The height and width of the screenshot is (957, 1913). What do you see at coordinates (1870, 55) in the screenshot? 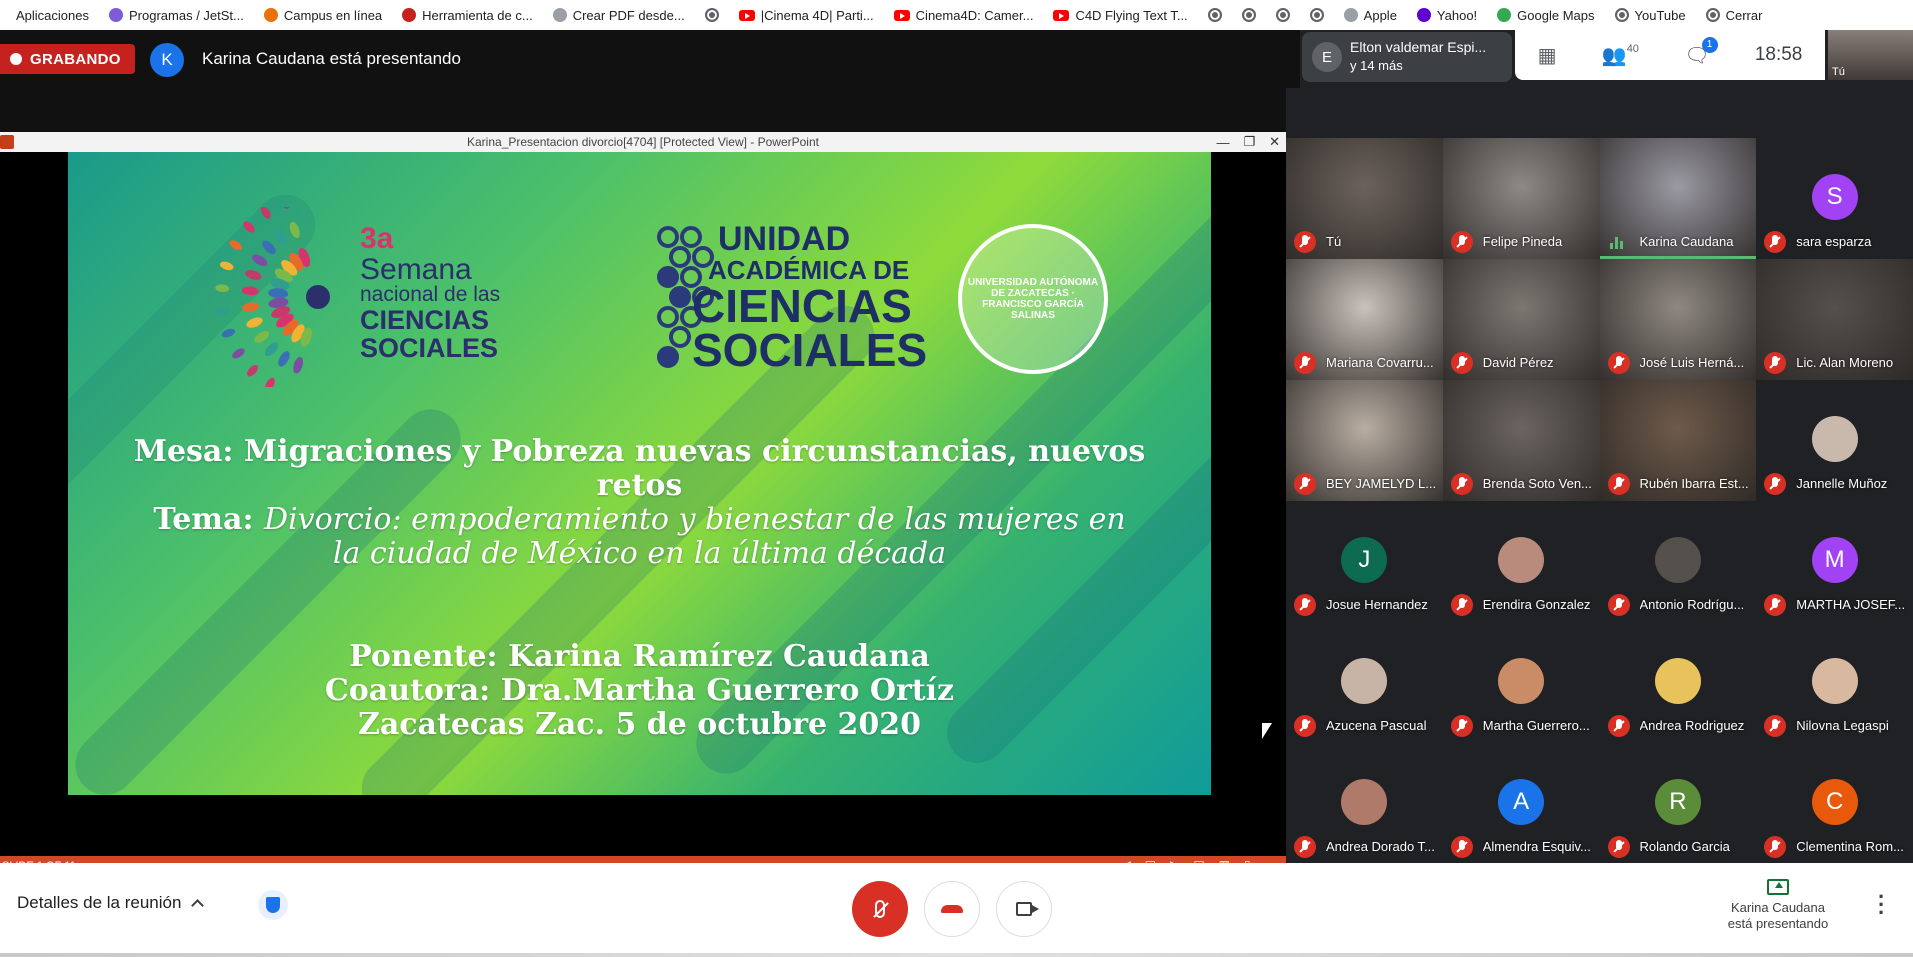
I see `self-view-thumbnail: Tú` at bounding box center [1870, 55].